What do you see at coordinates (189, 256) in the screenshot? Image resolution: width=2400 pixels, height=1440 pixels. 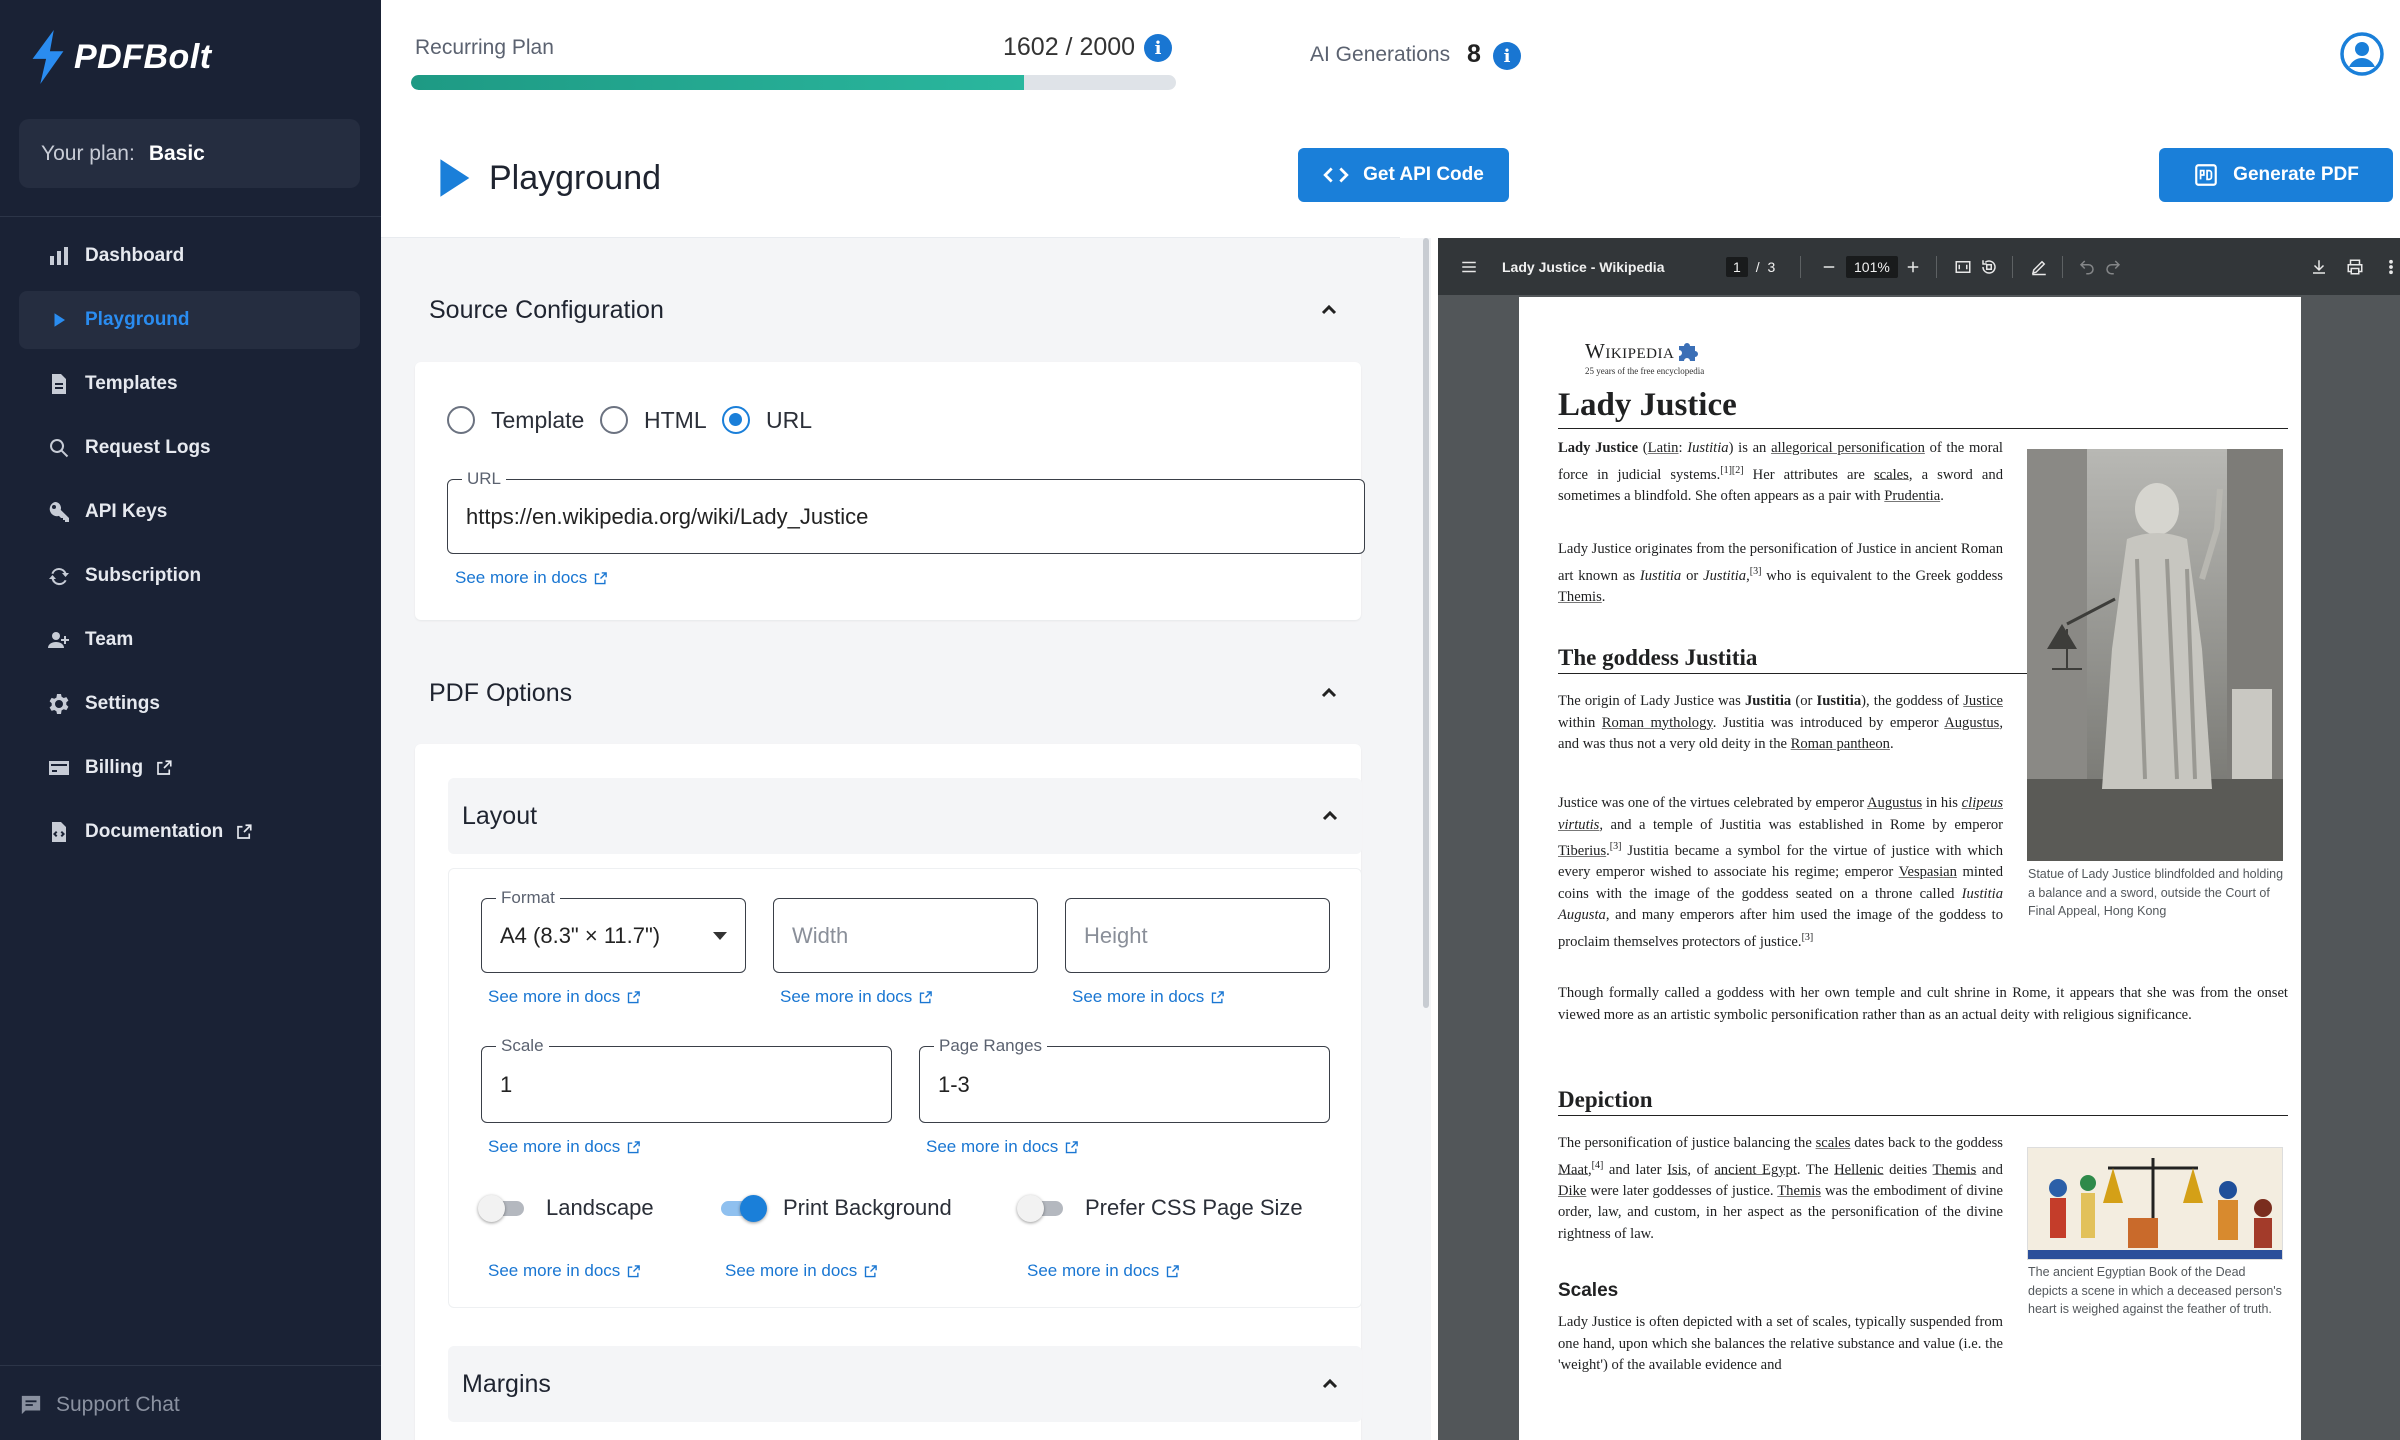 I see `sidebar-item-dashboard: Dashboard` at bounding box center [189, 256].